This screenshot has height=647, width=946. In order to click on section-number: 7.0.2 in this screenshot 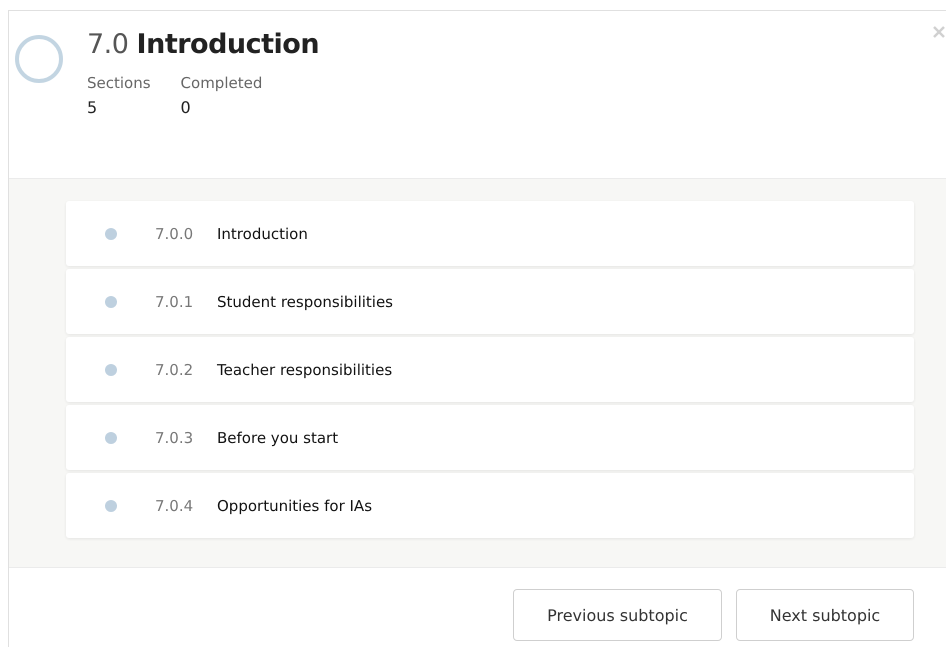, I will do `click(174, 369)`.